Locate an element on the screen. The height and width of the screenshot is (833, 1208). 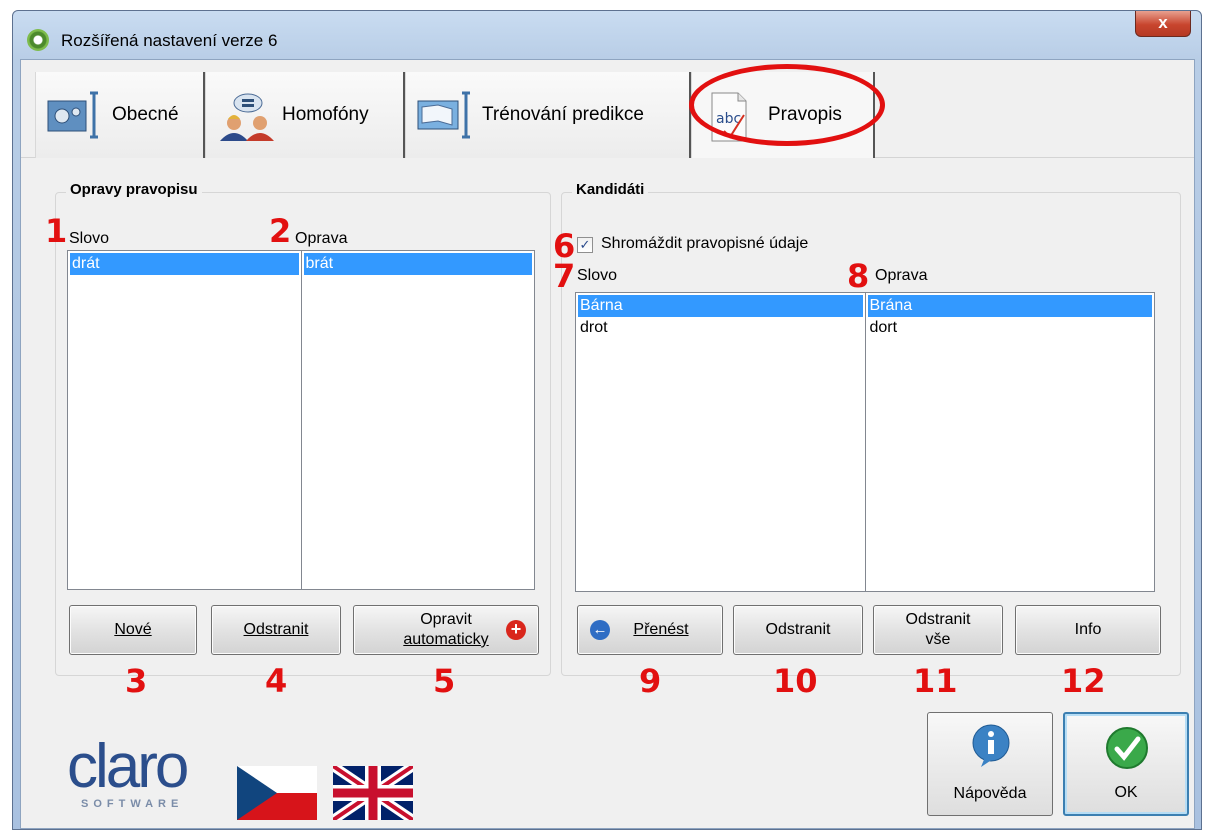
autofix-label-line2: automaticky is located at coordinates (446, 639).